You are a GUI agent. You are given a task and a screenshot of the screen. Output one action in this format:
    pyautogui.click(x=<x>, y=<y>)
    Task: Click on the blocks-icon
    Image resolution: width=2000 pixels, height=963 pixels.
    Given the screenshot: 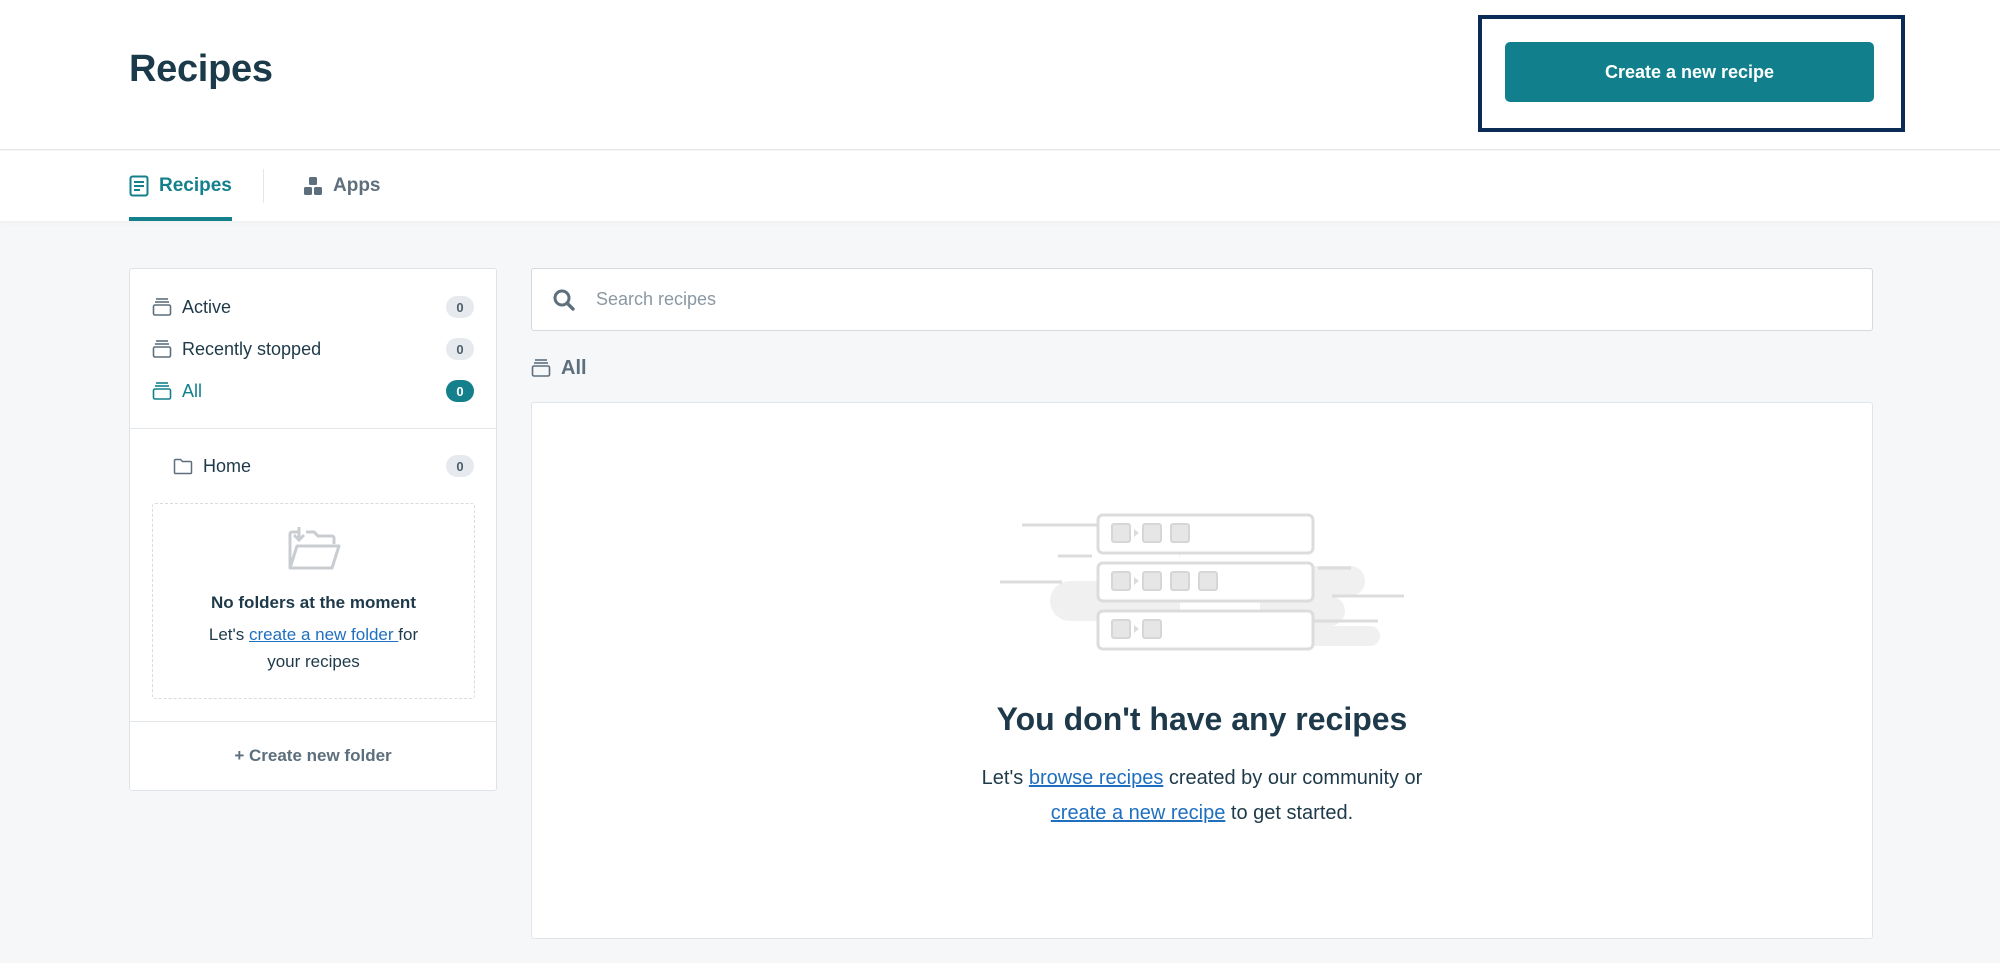 What is the action you would take?
    pyautogui.click(x=313, y=186)
    